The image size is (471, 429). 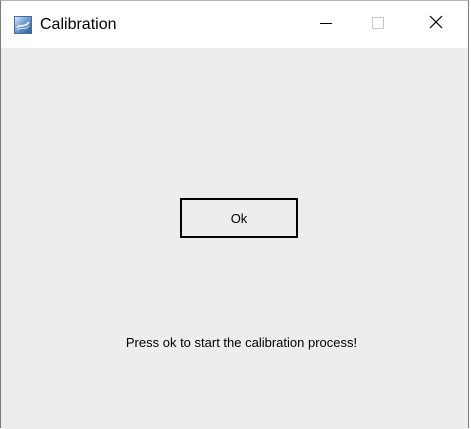 What do you see at coordinates (239, 218) in the screenshot?
I see `ok-button: Ok` at bounding box center [239, 218].